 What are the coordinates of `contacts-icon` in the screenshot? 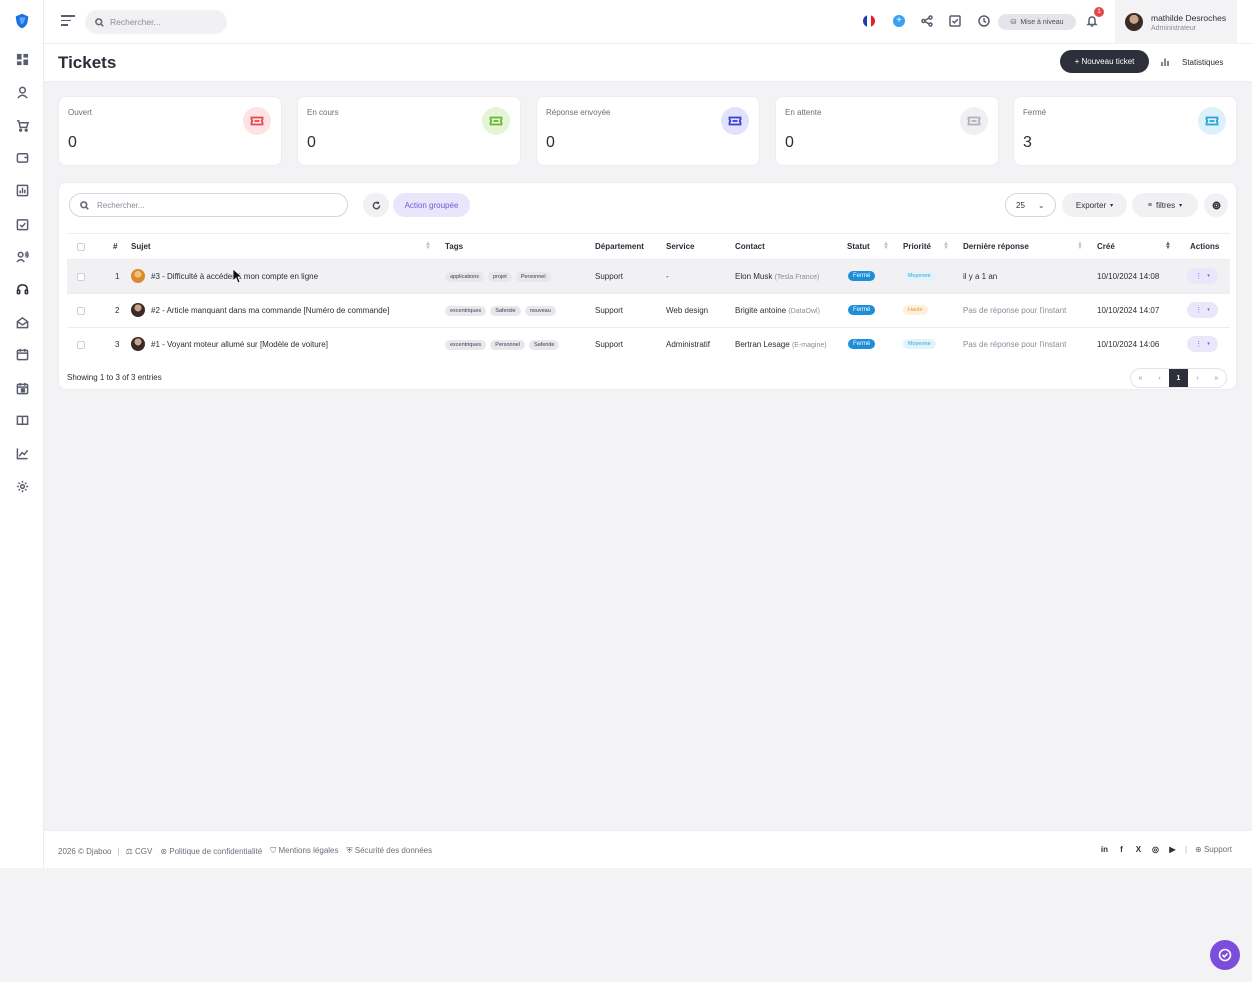 It's located at (22, 256).